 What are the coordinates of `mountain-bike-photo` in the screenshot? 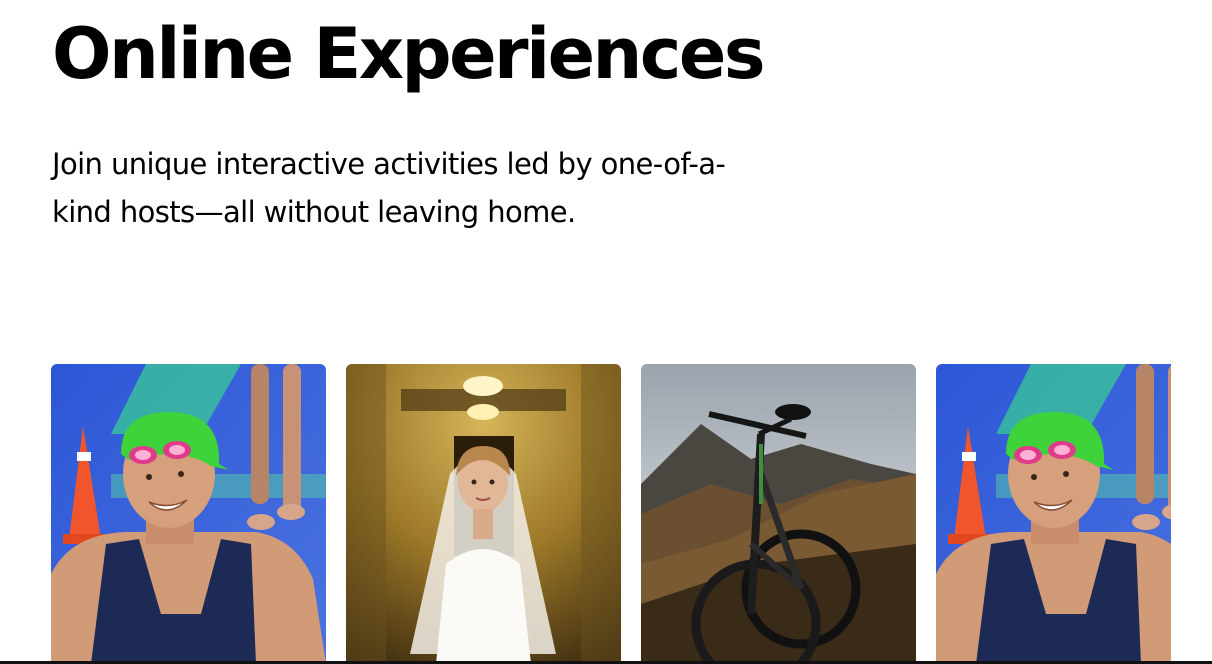 It's located at (778, 514).